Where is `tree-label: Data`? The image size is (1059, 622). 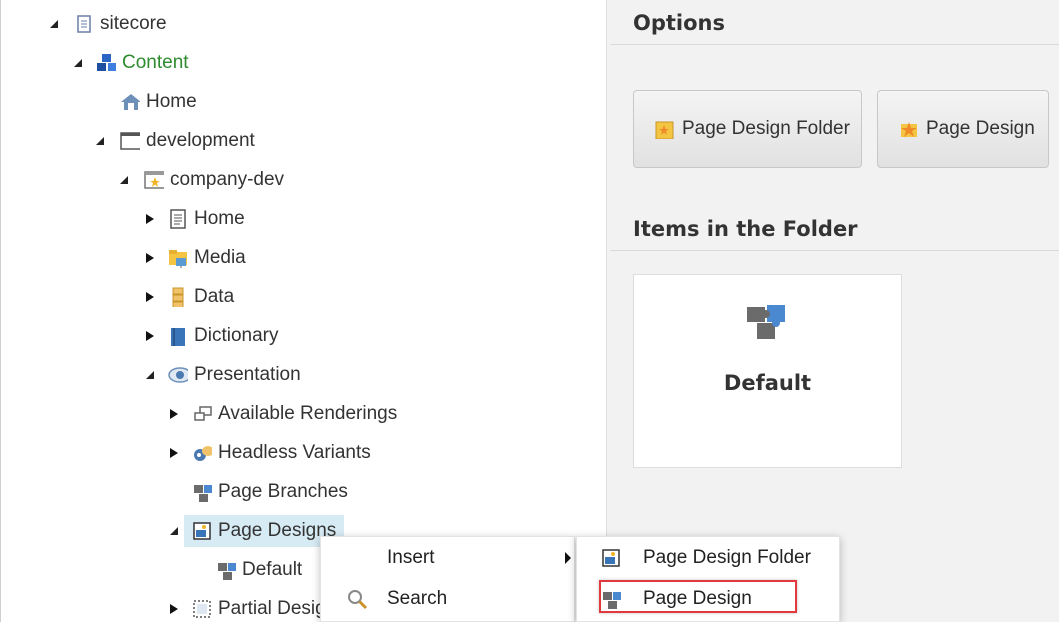 tree-label: Data is located at coordinates (214, 296).